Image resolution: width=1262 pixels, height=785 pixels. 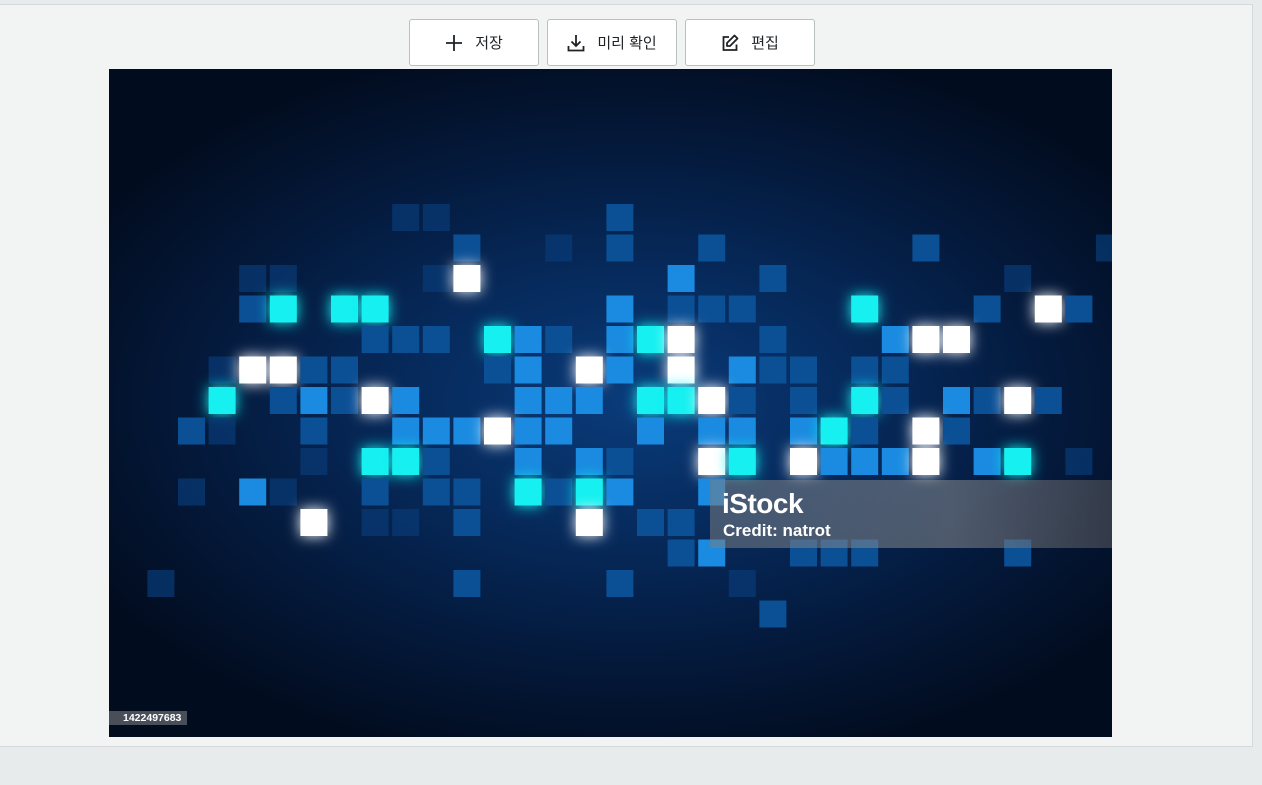 What do you see at coordinates (730, 43) in the screenshot?
I see `edit-icon` at bounding box center [730, 43].